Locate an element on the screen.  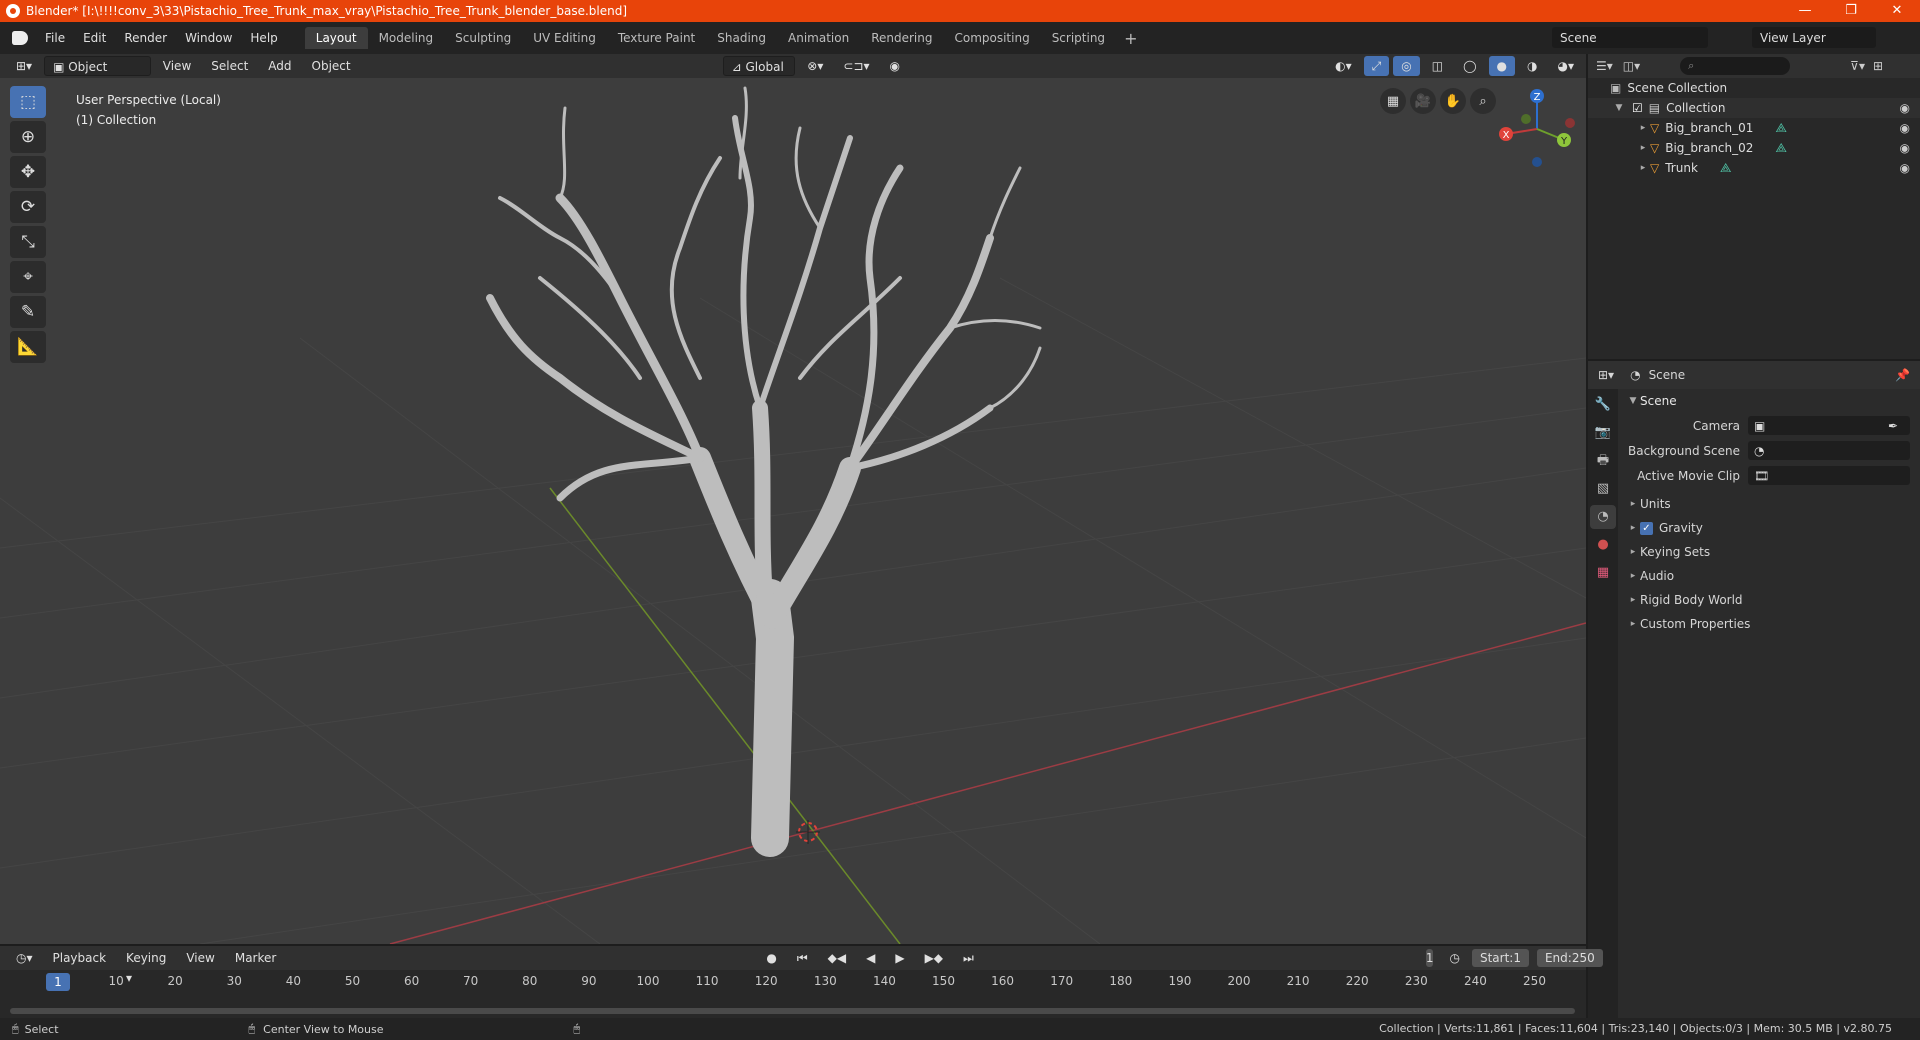
tab-sculpting: Sculpting is located at coordinates (483, 38).